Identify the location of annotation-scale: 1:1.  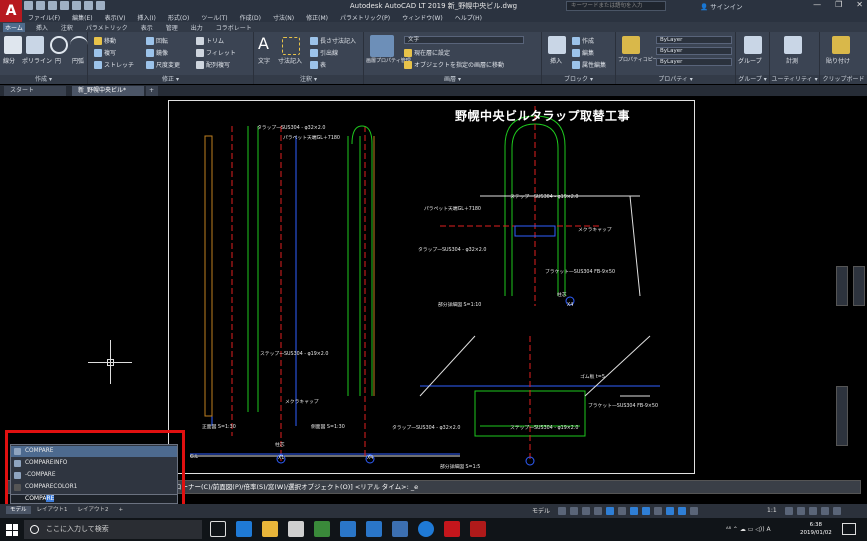
(772, 510).